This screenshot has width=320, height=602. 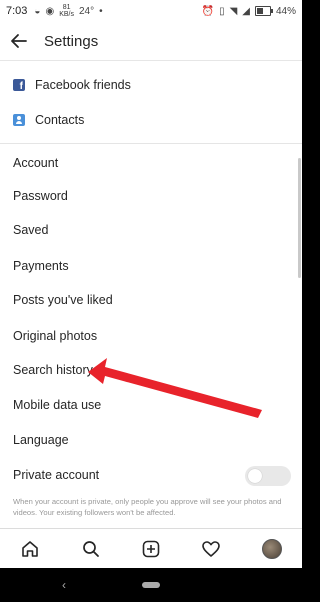 What do you see at coordinates (211, 549) in the screenshot?
I see `heart-icon` at bounding box center [211, 549].